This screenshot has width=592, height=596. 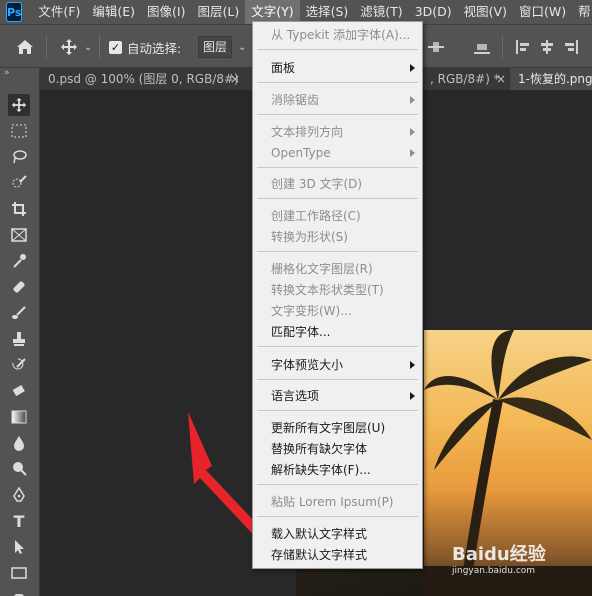 I want to click on frame-tool-icon, so click(x=19, y=235).